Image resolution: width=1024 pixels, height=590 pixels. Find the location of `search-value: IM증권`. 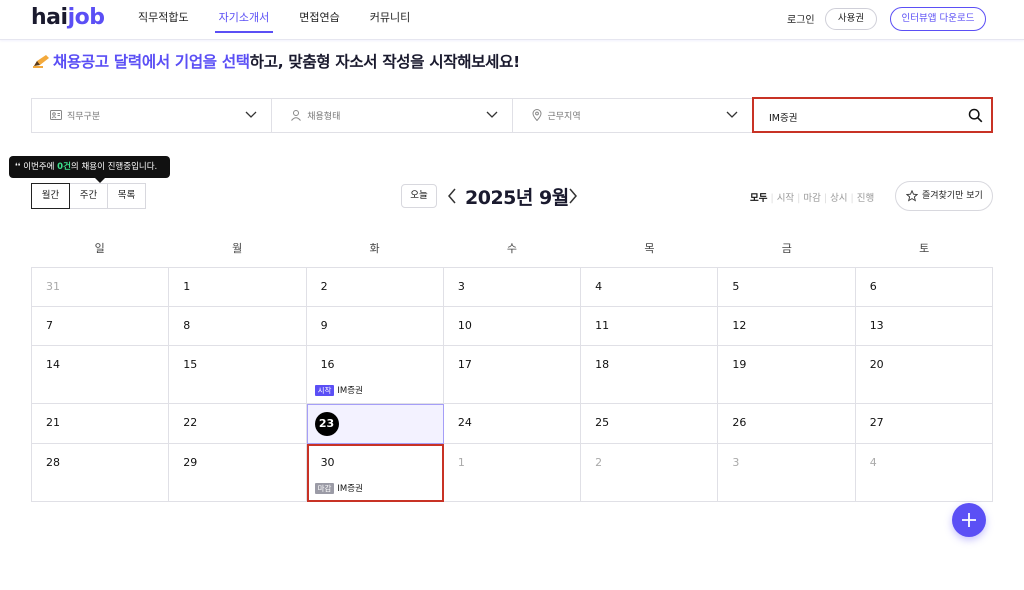

search-value: IM증권 is located at coordinates (783, 118).